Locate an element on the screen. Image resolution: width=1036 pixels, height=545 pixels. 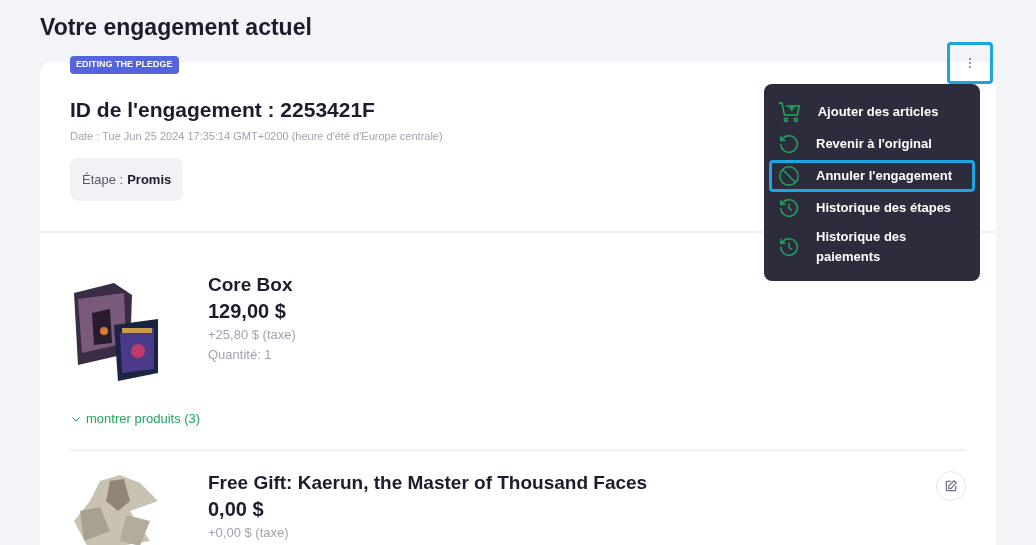
product-tax: +25,80 $ (taxe) is located at coordinates (252, 335).